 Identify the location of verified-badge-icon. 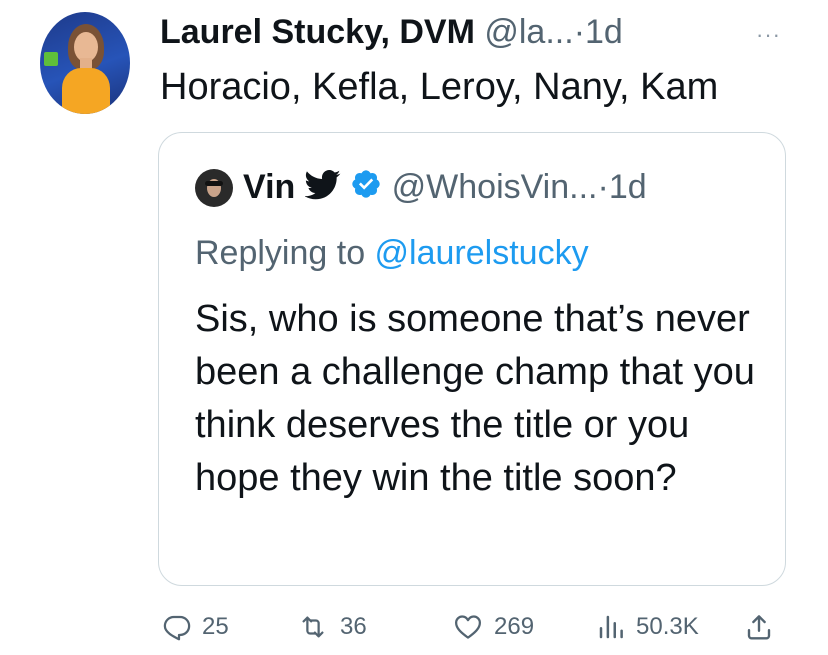
(366, 189).